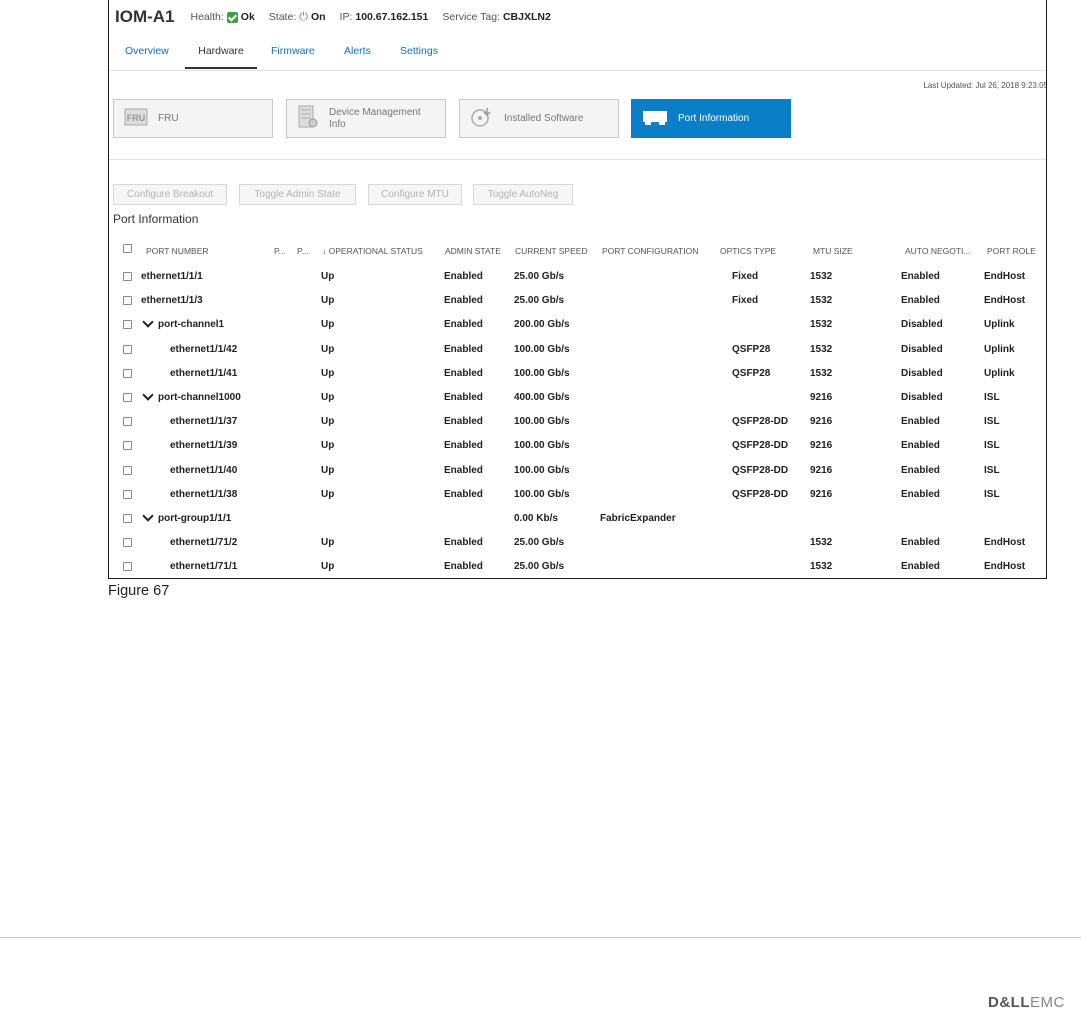 Image resolution: width=1081 pixels, height=1013 pixels. Describe the element at coordinates (318, 17) in the screenshot. I see `state-value: On` at that location.